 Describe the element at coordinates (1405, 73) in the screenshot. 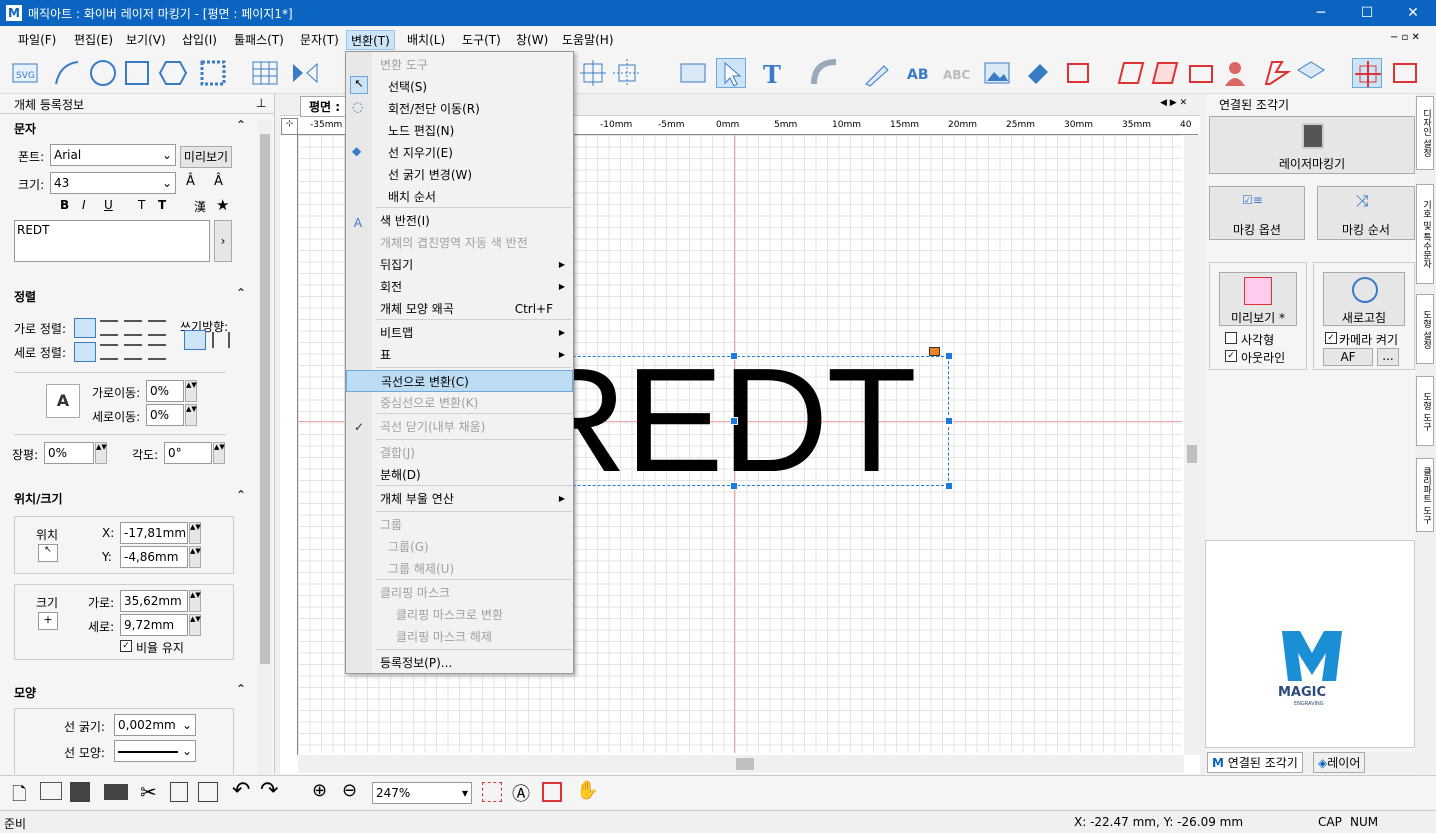

I see `frame-icon` at that location.